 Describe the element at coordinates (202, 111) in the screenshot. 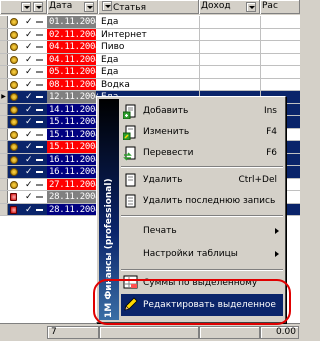

I see `menu-item-add: Добавить Ins` at that location.